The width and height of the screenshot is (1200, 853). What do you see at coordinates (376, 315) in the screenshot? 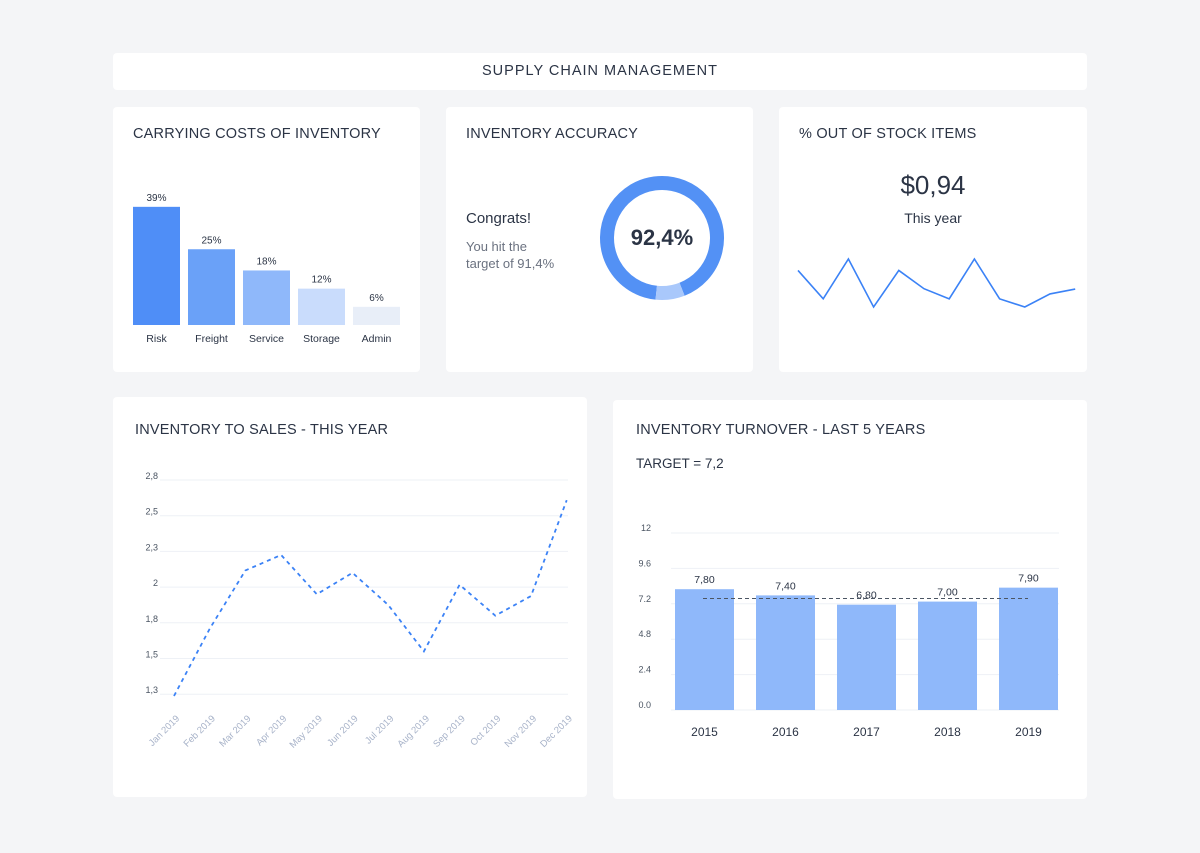
I see `bar-admin` at bounding box center [376, 315].